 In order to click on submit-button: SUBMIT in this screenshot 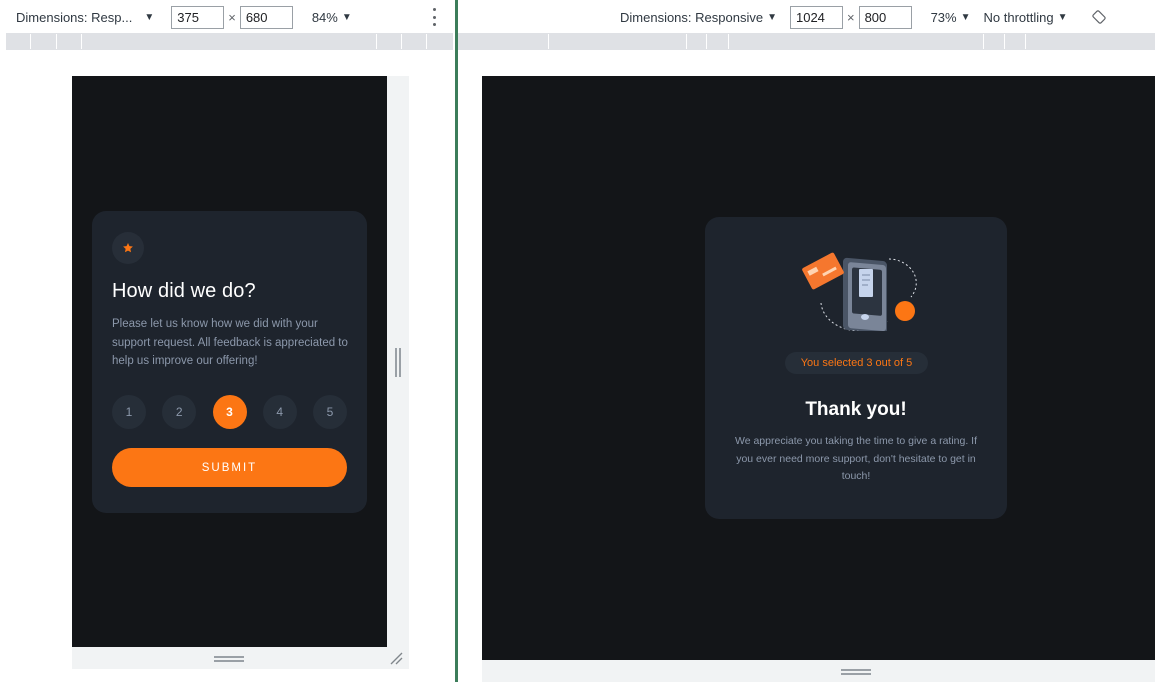, I will do `click(229, 467)`.